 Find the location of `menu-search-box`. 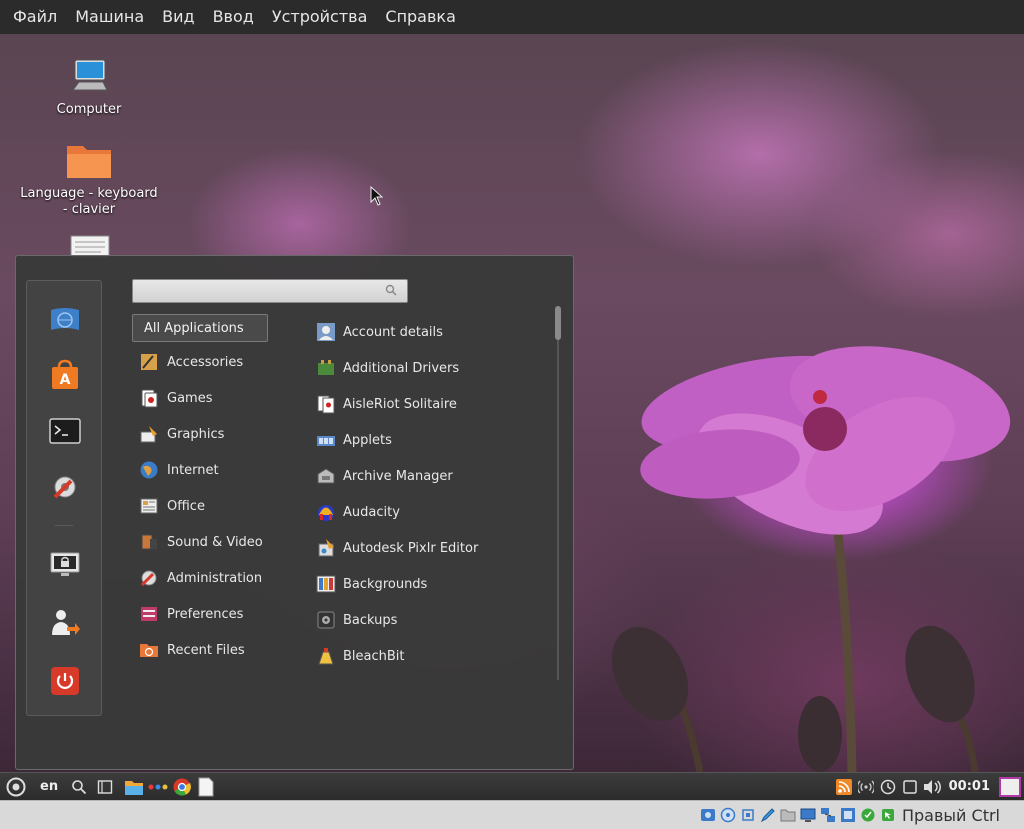

menu-search-box is located at coordinates (270, 291).